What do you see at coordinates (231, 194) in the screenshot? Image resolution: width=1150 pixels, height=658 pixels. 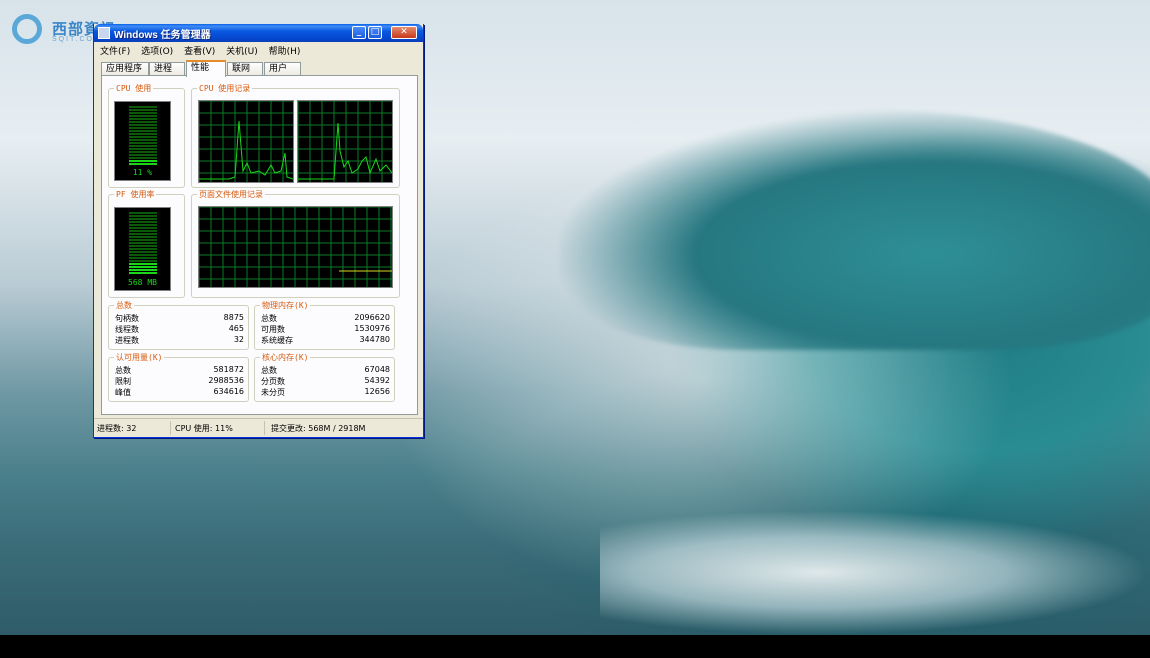 I see `pf-history-label: 页面文件使用记录` at bounding box center [231, 194].